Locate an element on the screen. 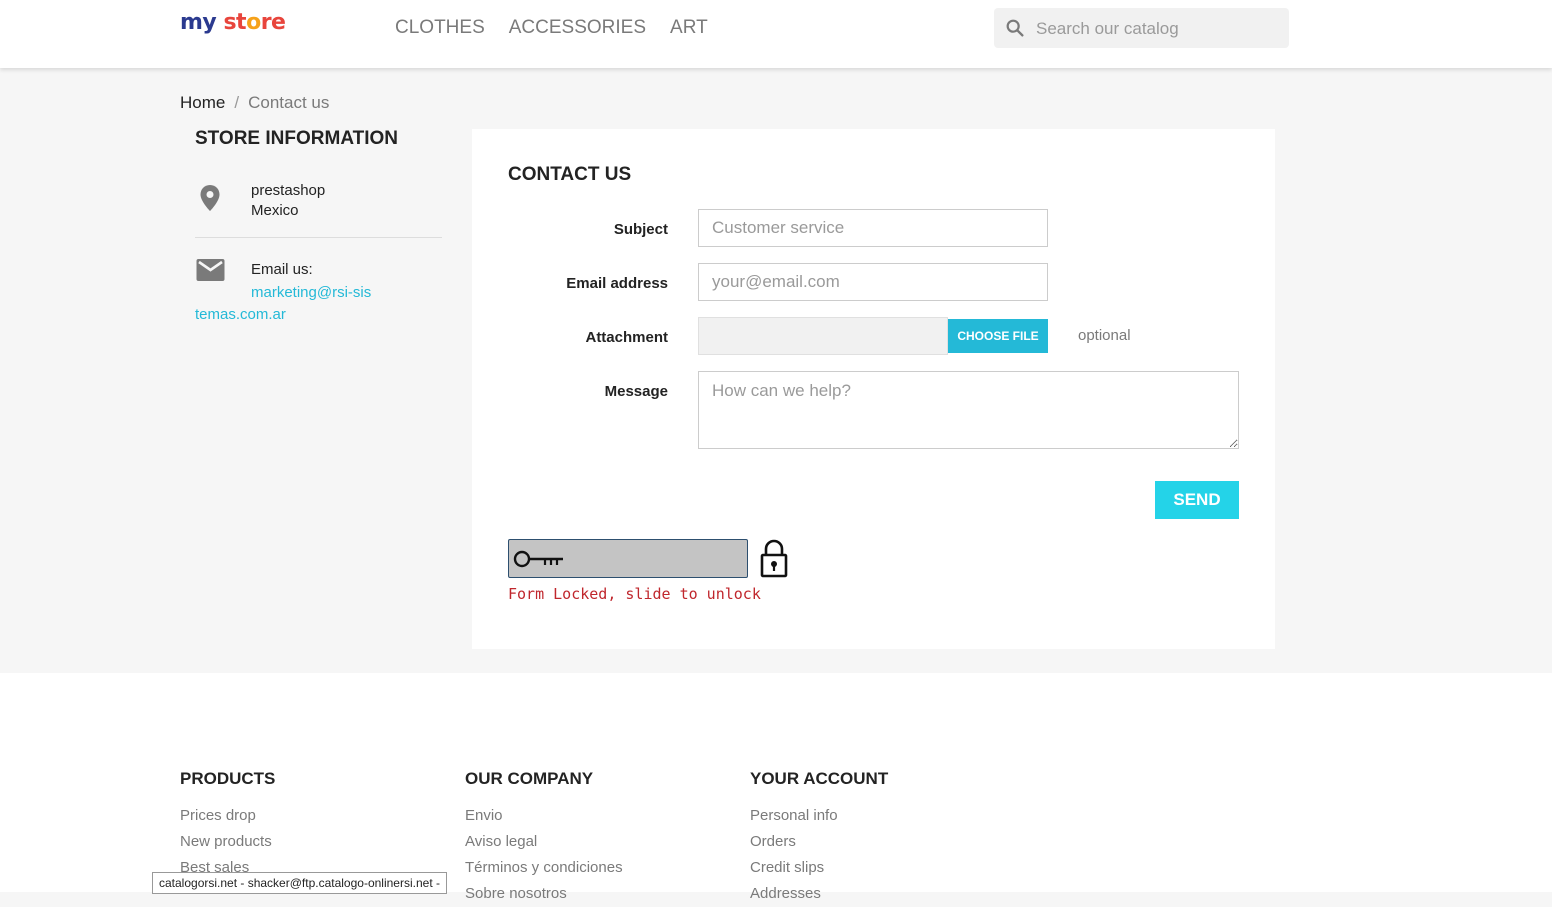 The height and width of the screenshot is (907, 1552). logo-text-re: re is located at coordinates (273, 22).